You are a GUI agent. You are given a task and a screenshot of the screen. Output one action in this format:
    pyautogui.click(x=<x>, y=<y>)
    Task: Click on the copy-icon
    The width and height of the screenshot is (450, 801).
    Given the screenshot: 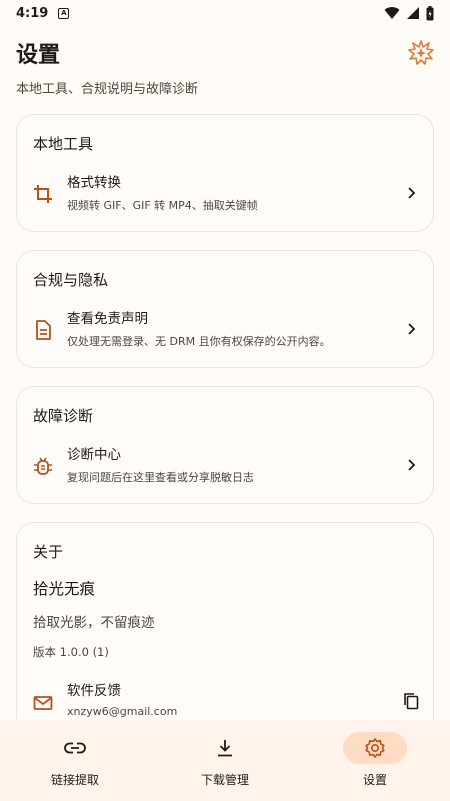 What is the action you would take?
    pyautogui.click(x=411, y=701)
    